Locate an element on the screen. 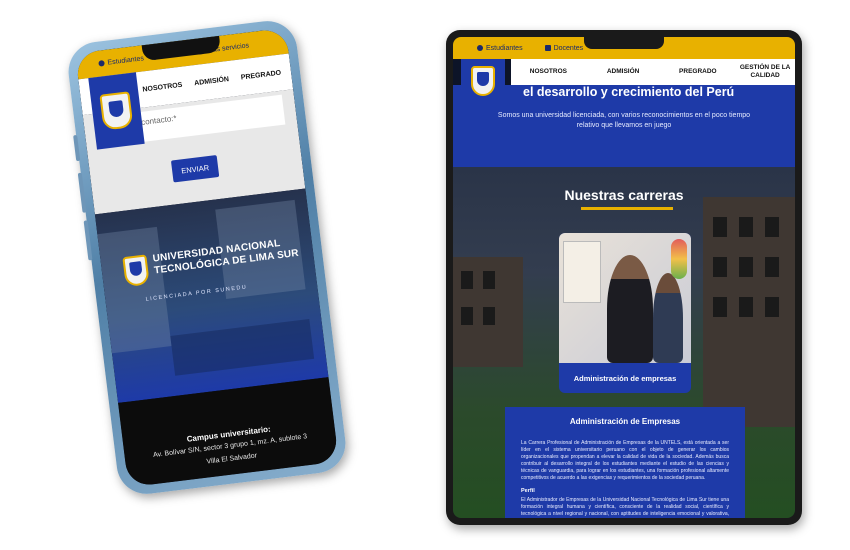  profile-heading: Perfil is located at coordinates (528, 491).